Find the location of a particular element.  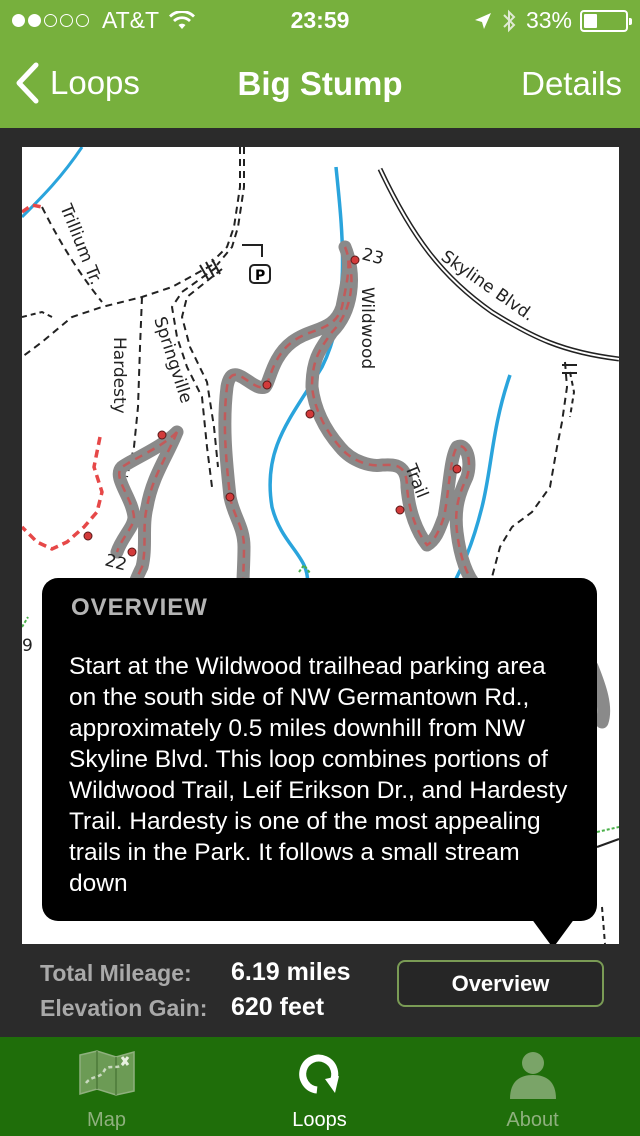

status-right: 33% is located at coordinates (553, 20).